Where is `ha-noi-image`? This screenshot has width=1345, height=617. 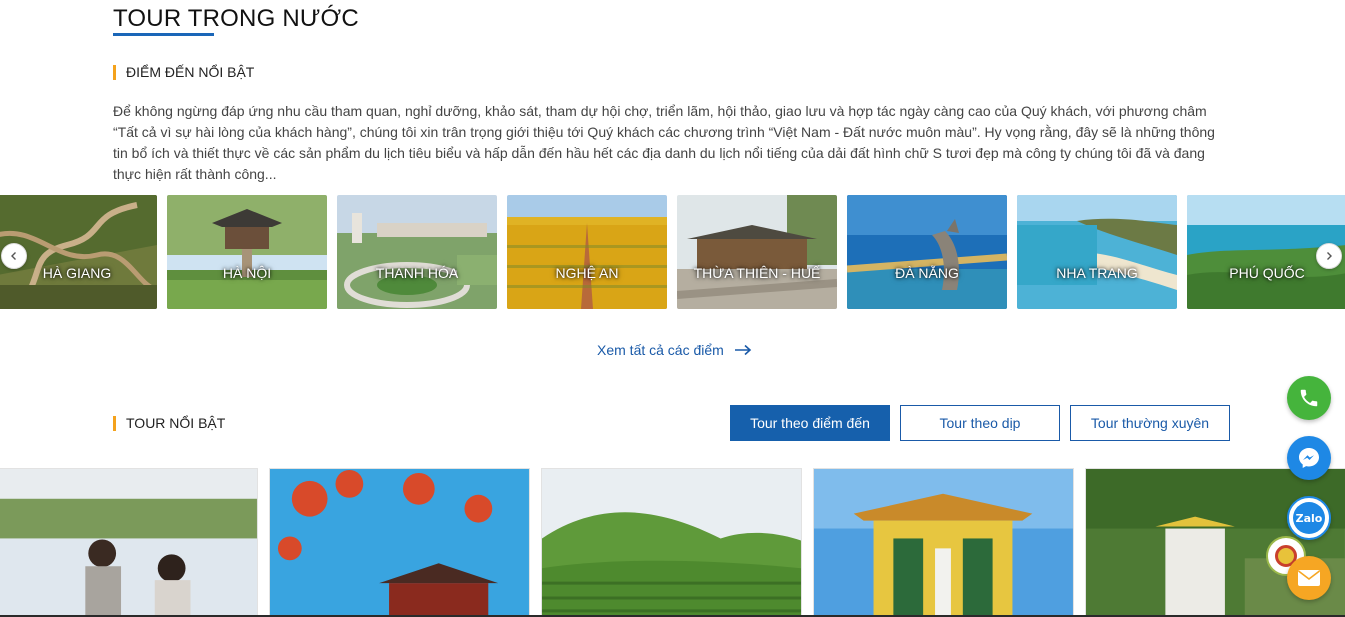 ha-noi-image is located at coordinates (247, 252).